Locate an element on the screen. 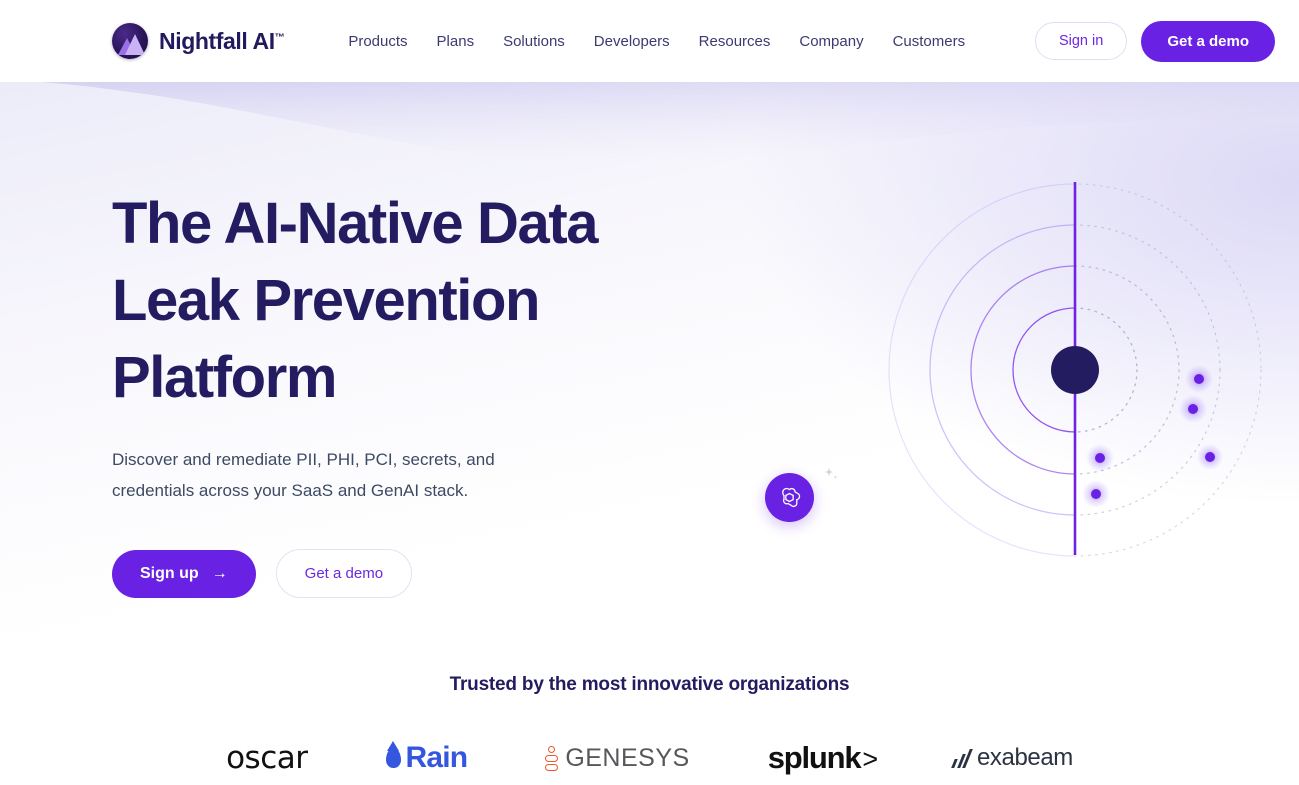  hero-cta-group: Sign up → Get a demo is located at coordinates (462, 573).